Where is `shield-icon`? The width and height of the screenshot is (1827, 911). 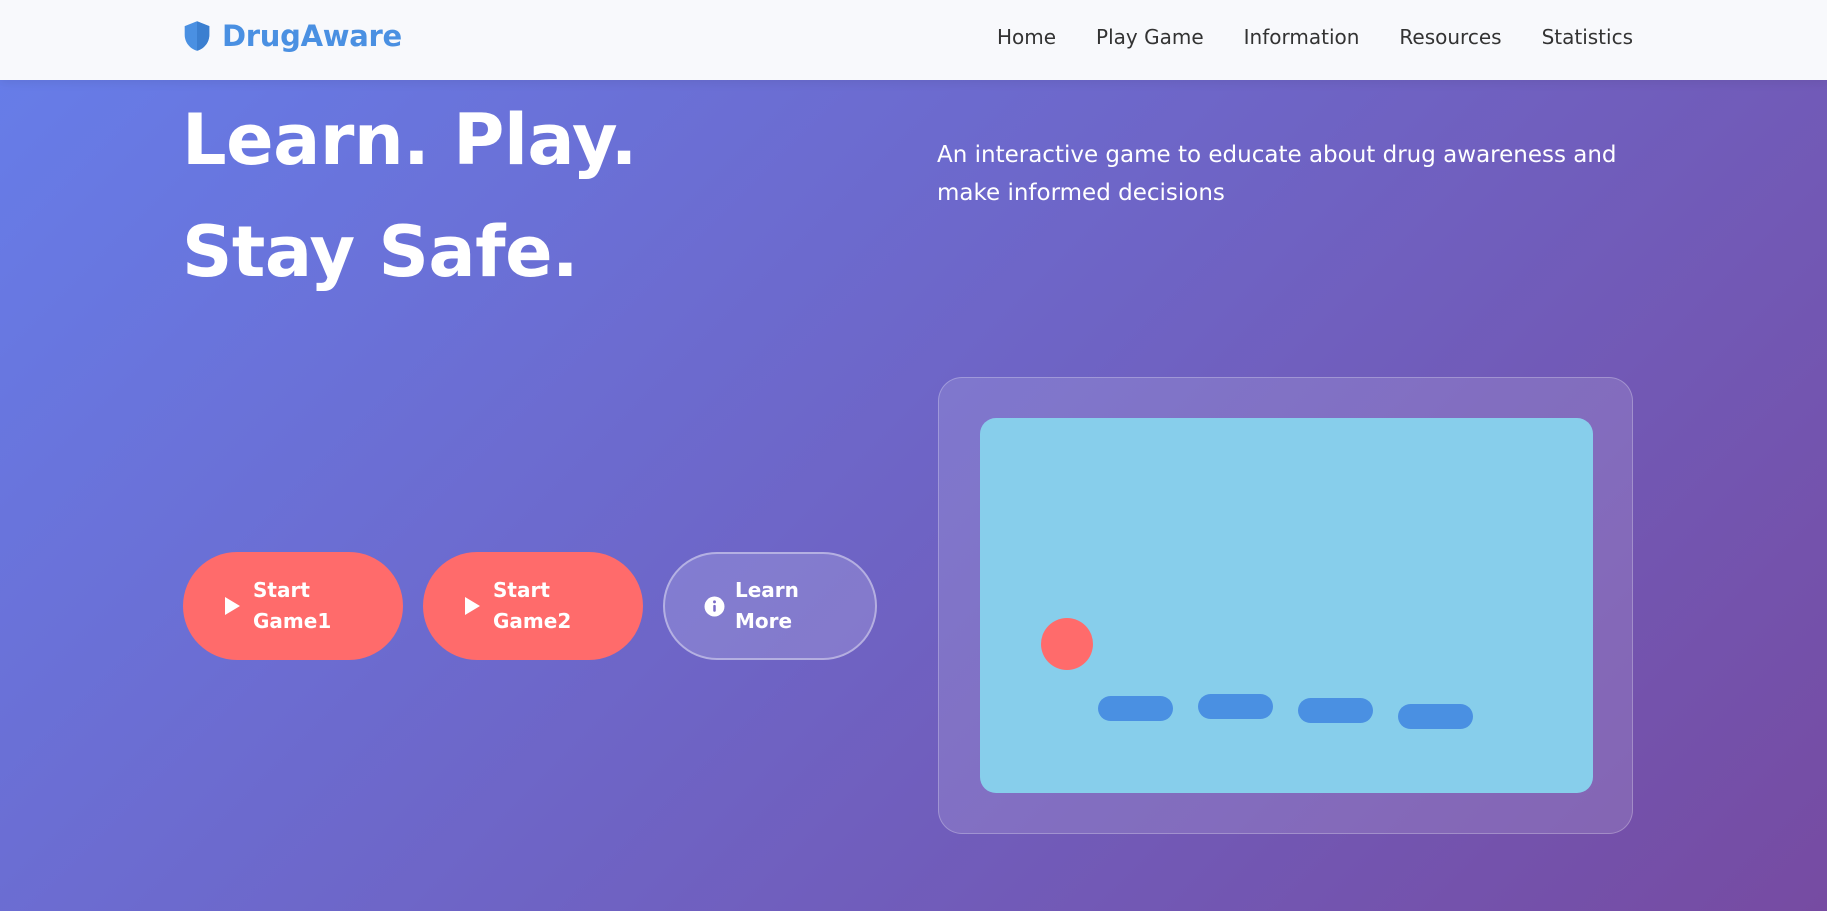
shield-icon is located at coordinates (197, 36).